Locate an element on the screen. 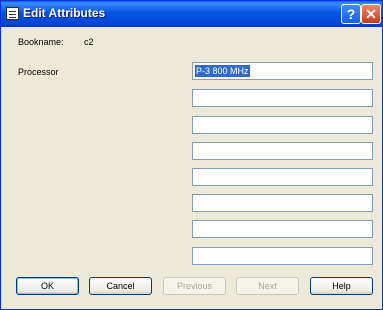 The width and height of the screenshot is (383, 310). processor-label: Processor is located at coordinates (38, 72).